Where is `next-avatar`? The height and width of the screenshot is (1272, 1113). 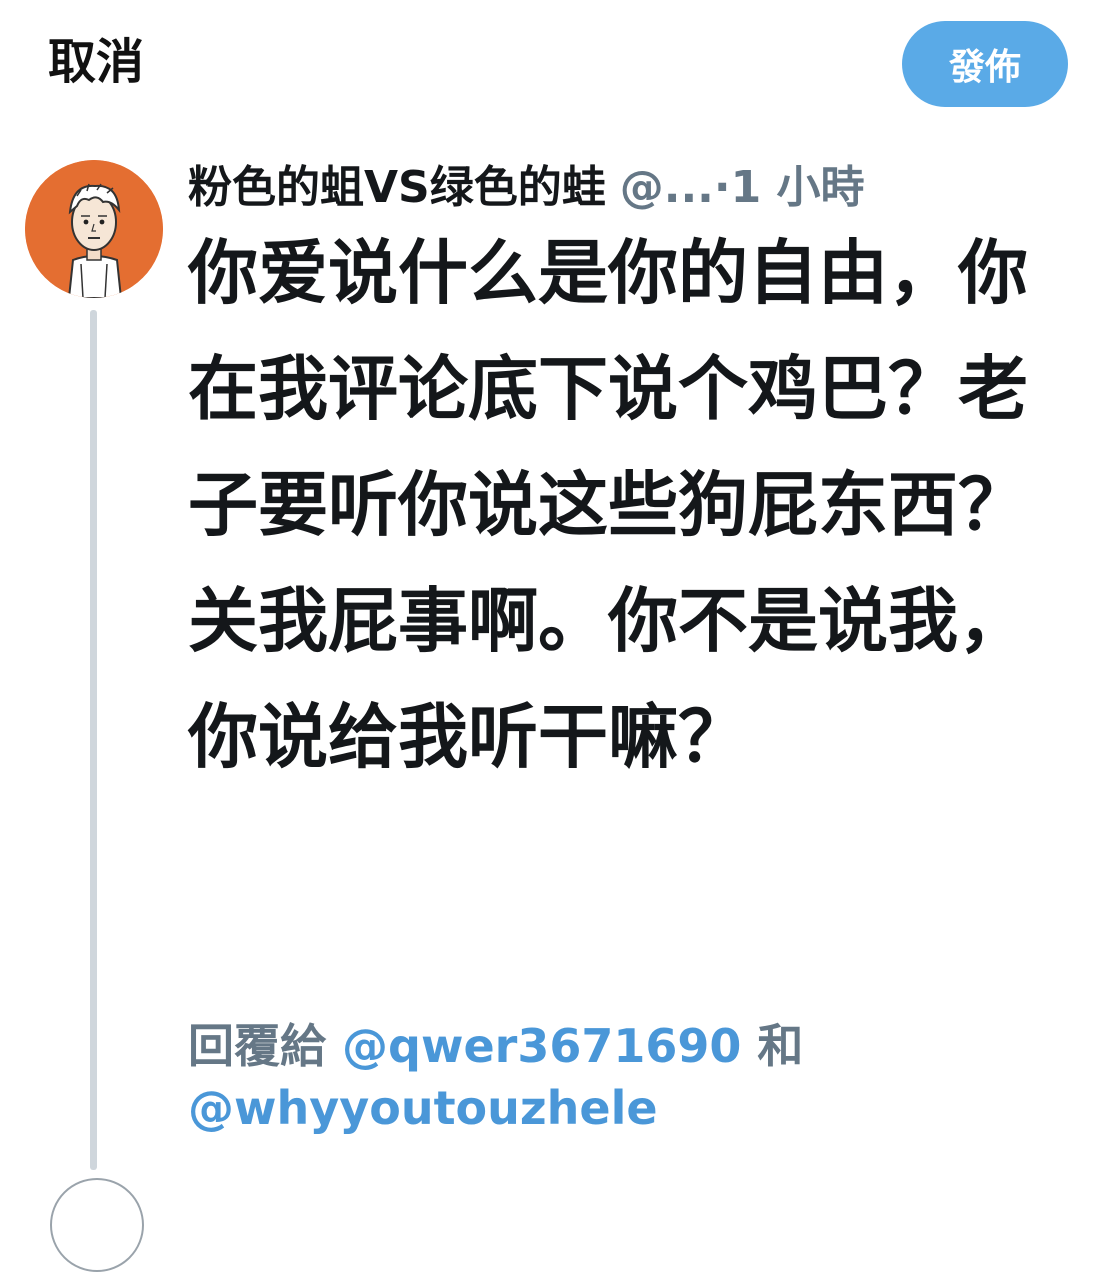
next-avatar is located at coordinates (97, 1225).